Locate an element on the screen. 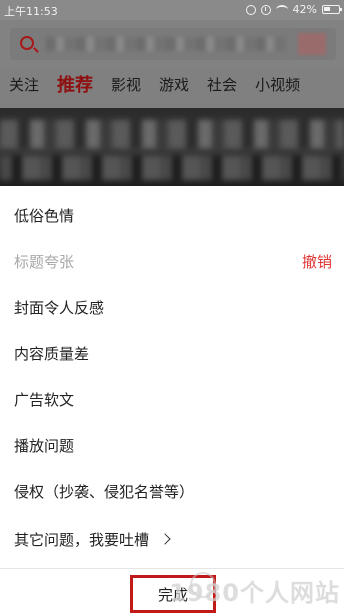  status-icons: 42% is located at coordinates (293, 9).